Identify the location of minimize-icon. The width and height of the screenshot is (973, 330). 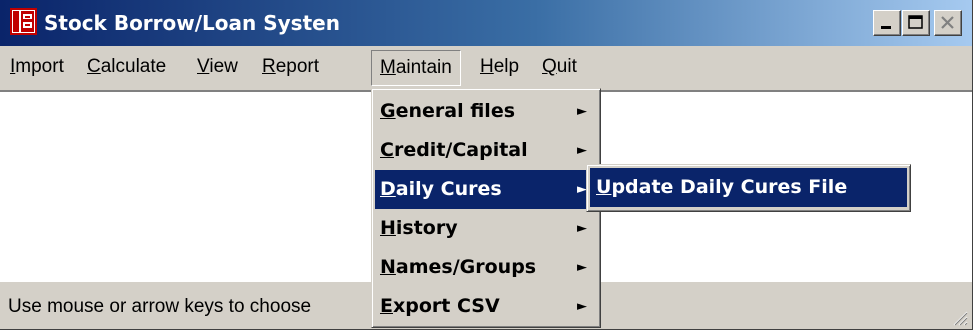
(886, 27).